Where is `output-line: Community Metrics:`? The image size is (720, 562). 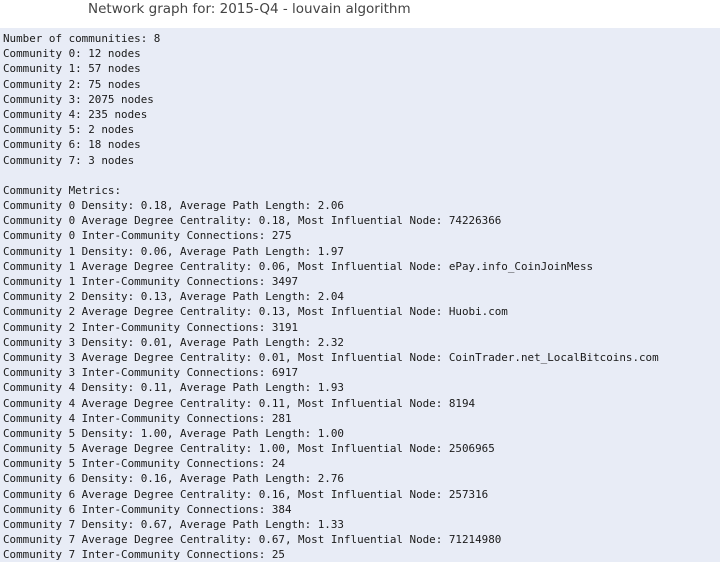 output-line: Community Metrics: is located at coordinates (62, 190).